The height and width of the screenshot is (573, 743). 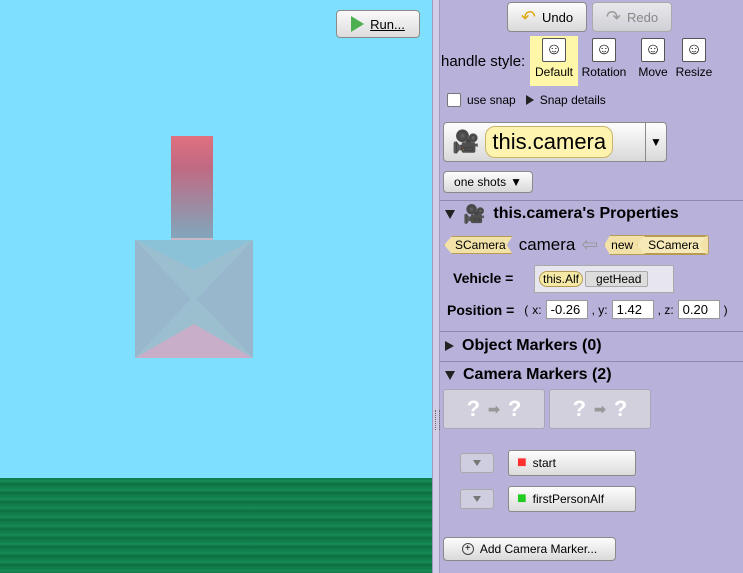 What do you see at coordinates (561, 279) in the screenshot?
I see `vehicle-target-tile: this.Alf` at bounding box center [561, 279].